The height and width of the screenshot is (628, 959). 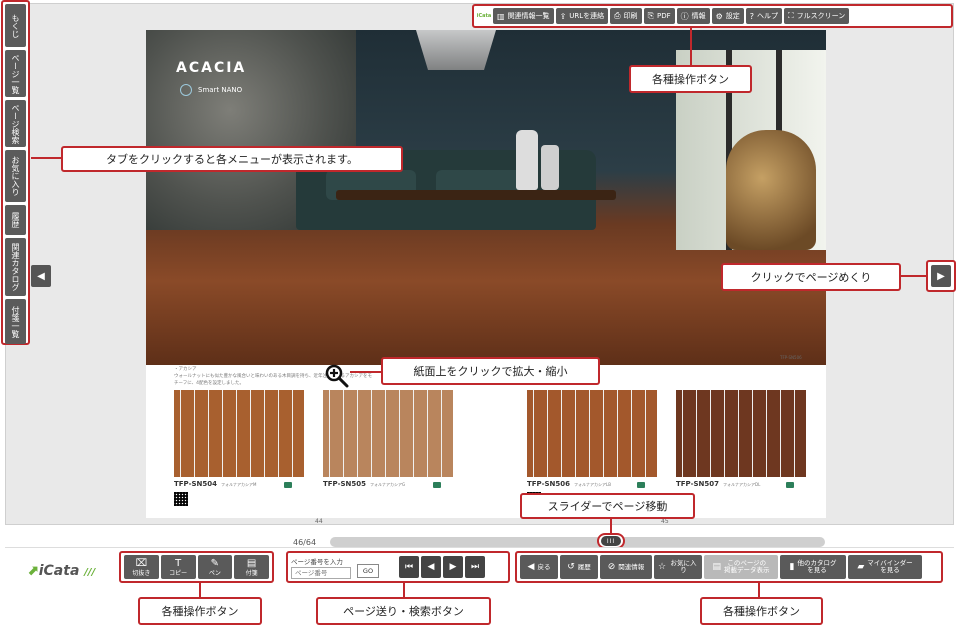 I want to click on action-button: ▰ マイバインダー を見る, so click(x=885, y=567).